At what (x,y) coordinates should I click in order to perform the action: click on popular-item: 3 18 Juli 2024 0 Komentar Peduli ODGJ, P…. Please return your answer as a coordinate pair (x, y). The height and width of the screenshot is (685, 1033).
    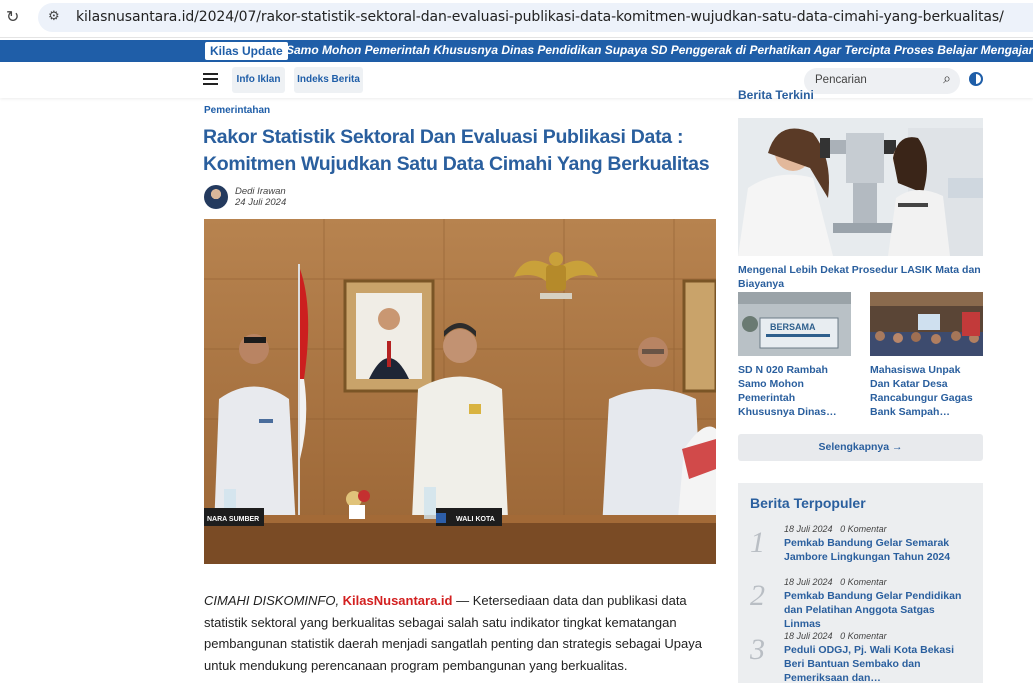
    Looking at the image, I should click on (860, 657).